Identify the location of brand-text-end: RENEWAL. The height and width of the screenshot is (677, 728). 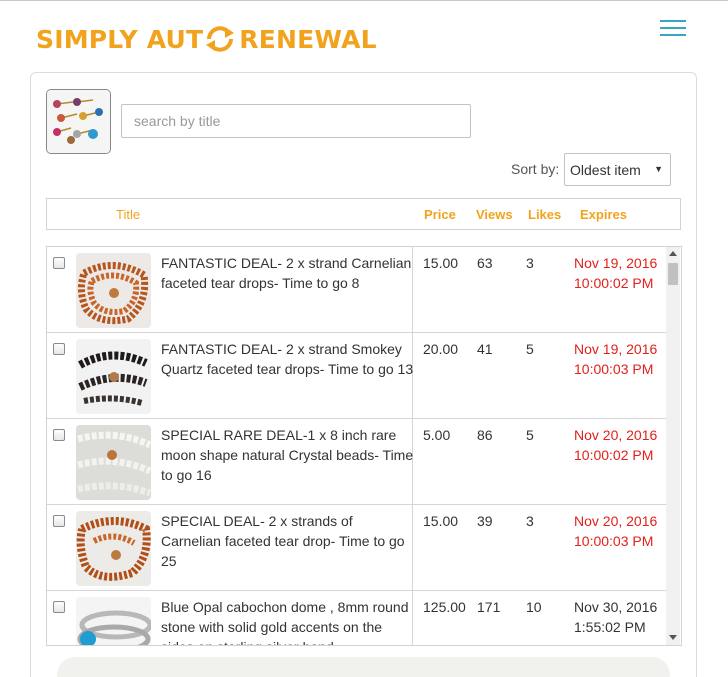
(308, 39).